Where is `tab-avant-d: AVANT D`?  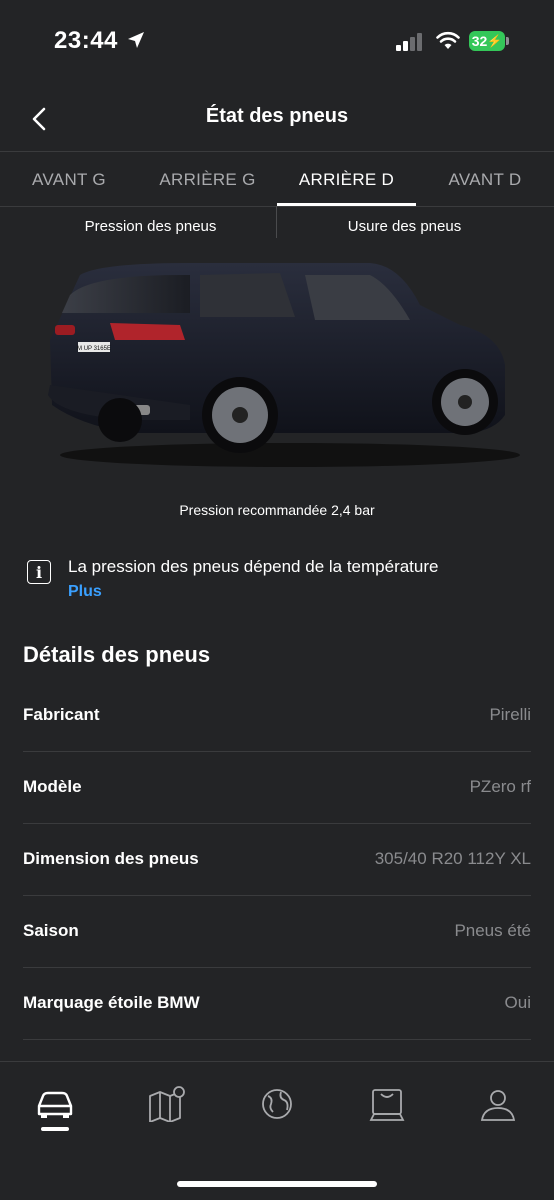
tab-avant-d: AVANT D is located at coordinates (485, 180).